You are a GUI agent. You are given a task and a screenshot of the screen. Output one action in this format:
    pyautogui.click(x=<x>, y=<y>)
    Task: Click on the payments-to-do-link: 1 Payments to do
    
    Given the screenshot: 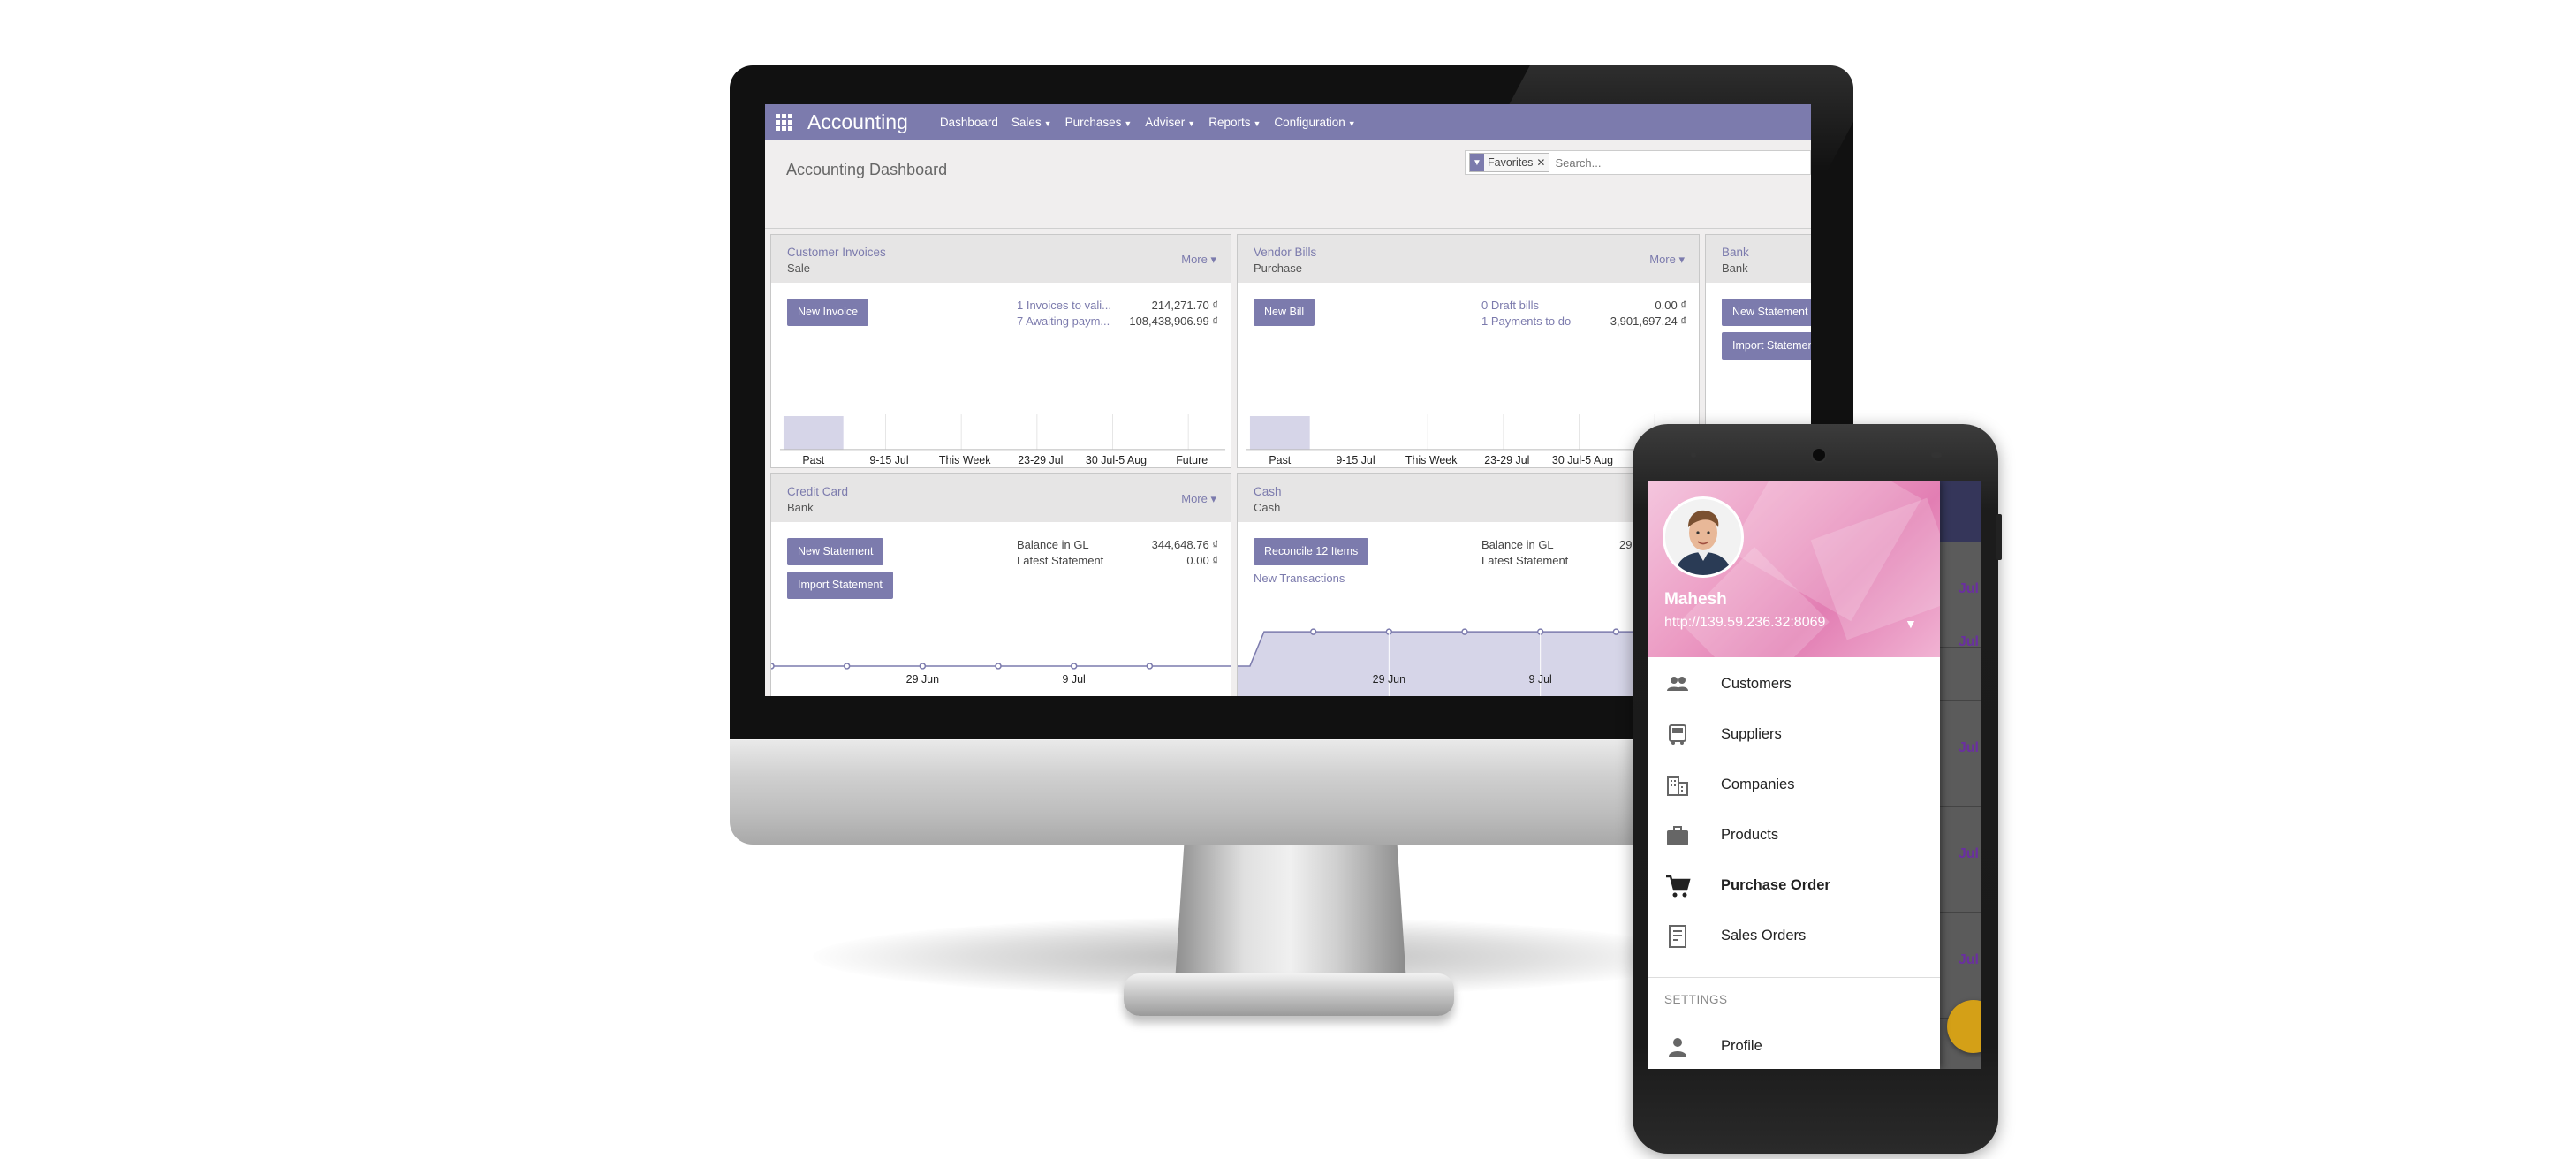 What is the action you would take?
    pyautogui.click(x=1526, y=321)
    